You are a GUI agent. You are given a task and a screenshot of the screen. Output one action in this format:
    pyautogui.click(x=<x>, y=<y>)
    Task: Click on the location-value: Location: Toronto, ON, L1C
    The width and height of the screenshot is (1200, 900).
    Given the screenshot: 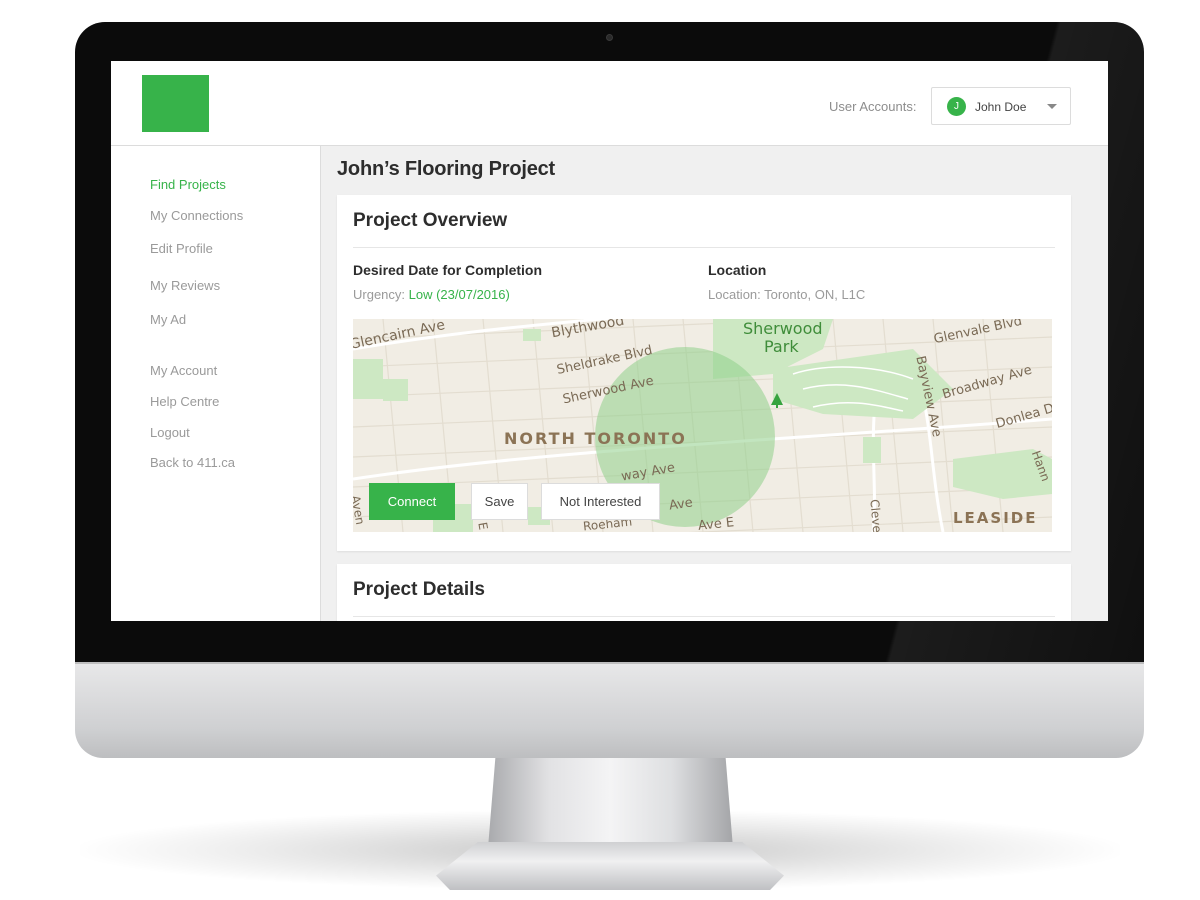 What is the action you would take?
    pyautogui.click(x=787, y=294)
    